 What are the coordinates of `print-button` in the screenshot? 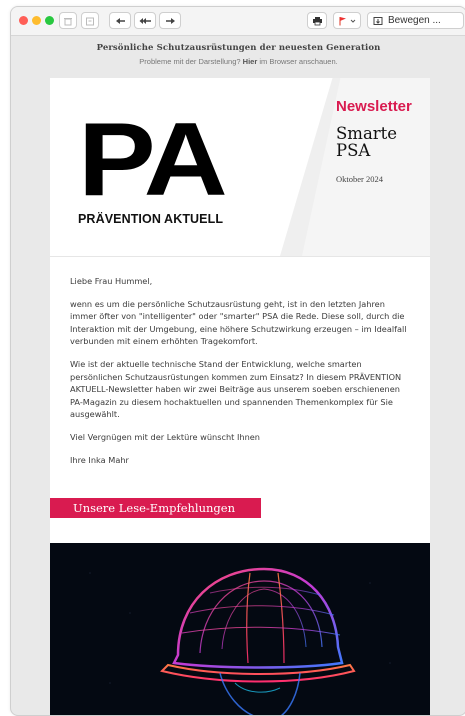 It's located at (317, 20).